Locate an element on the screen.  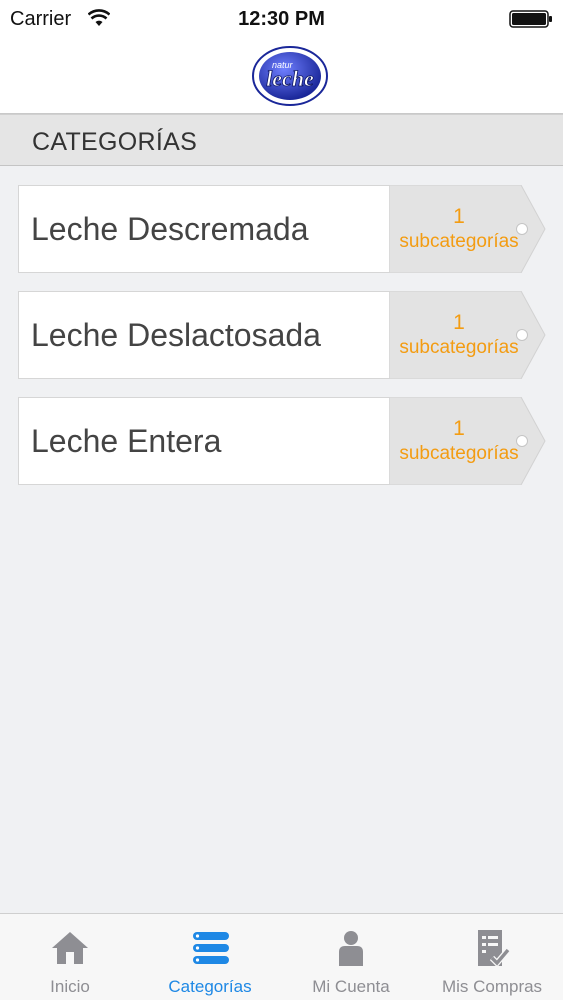
status-bar: Carrier 12:30 PM is located at coordinates (281, 19).